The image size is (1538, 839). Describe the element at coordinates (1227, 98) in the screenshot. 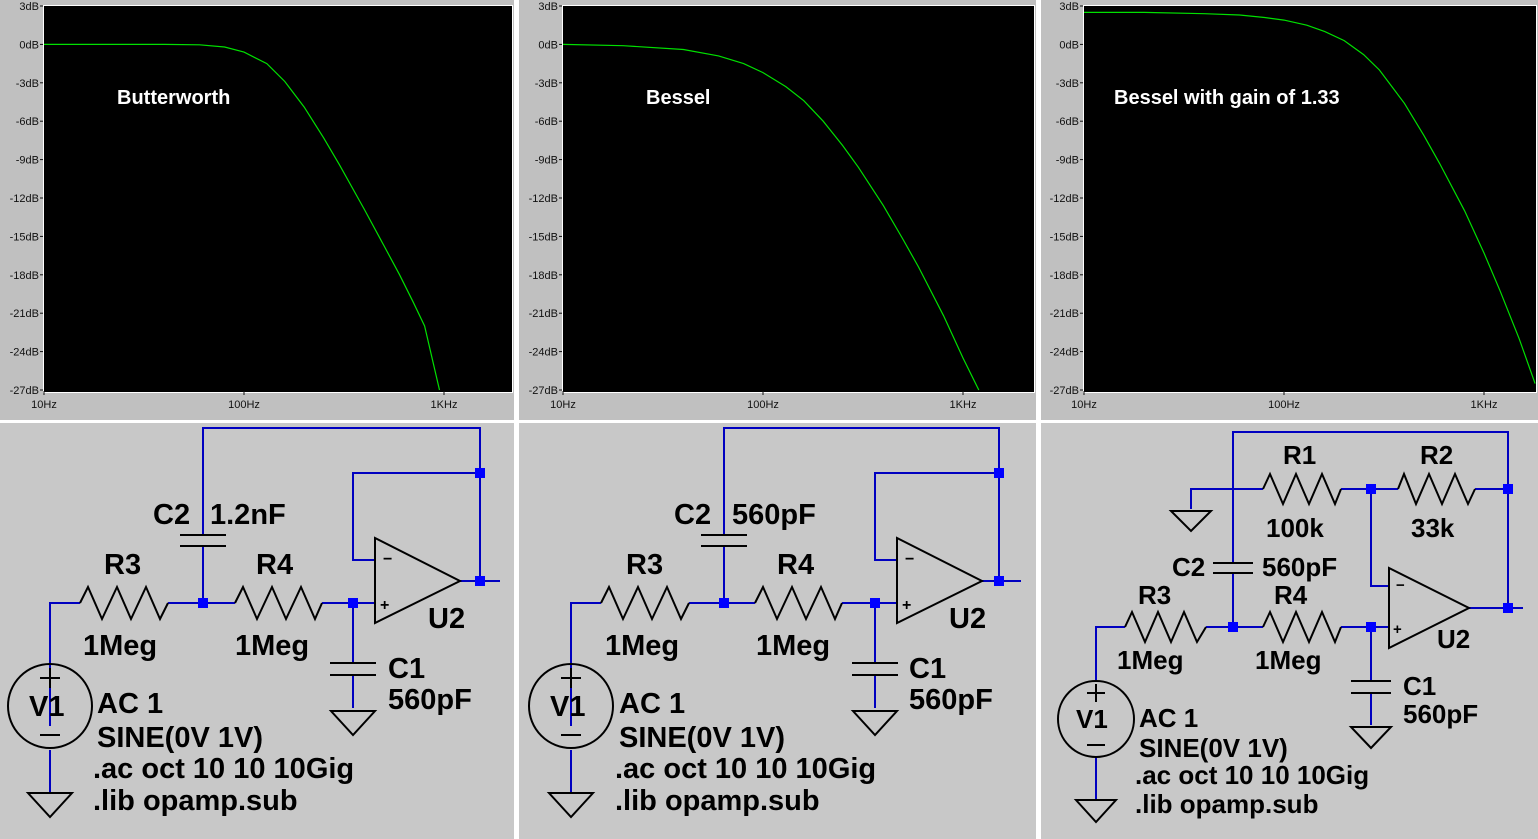

I see `plot-annotation-label: Bessel with gain of 1.33` at that location.